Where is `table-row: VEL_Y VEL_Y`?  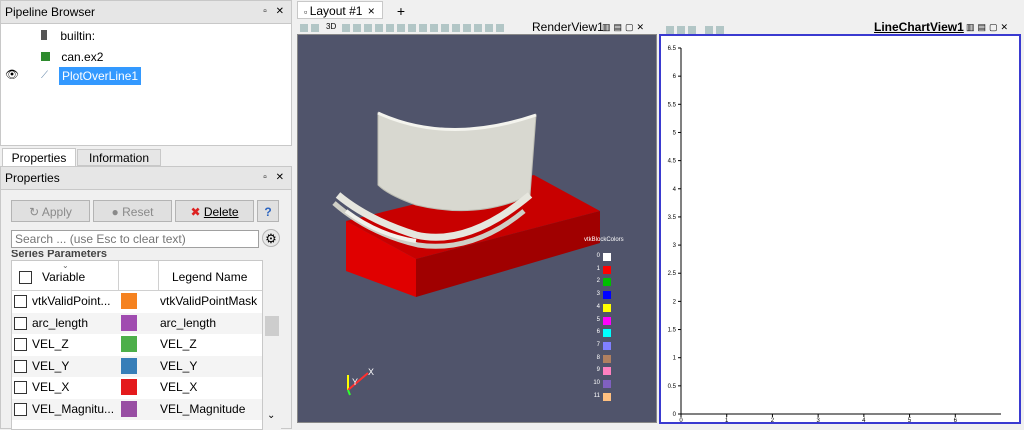
table-row: VEL_Y VEL_Y is located at coordinates (137, 366).